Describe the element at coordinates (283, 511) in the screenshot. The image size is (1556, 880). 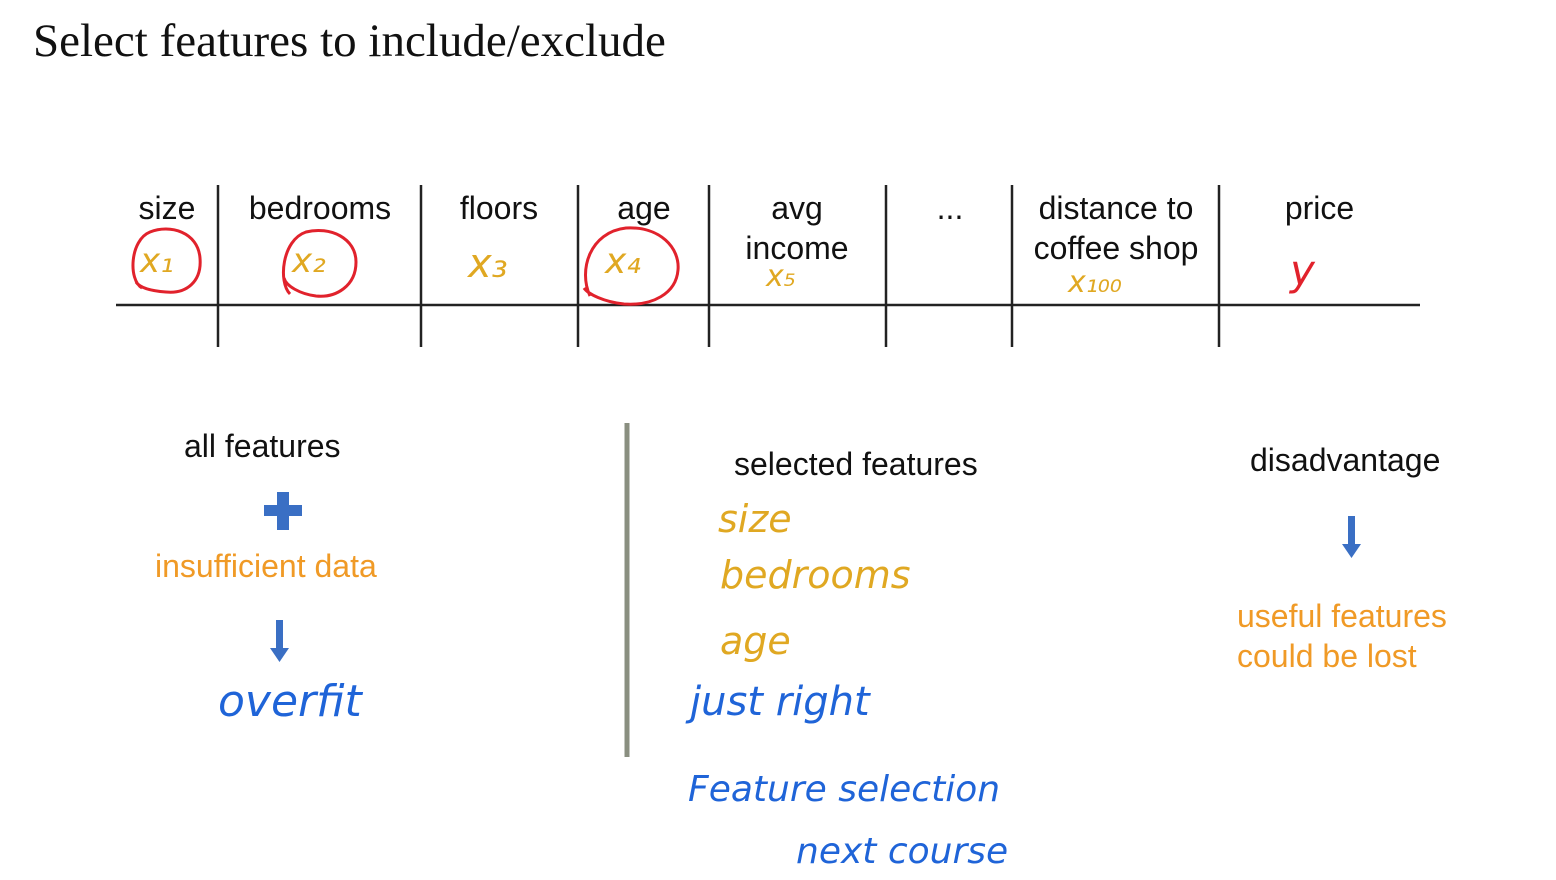
I see `plus-icon` at that location.